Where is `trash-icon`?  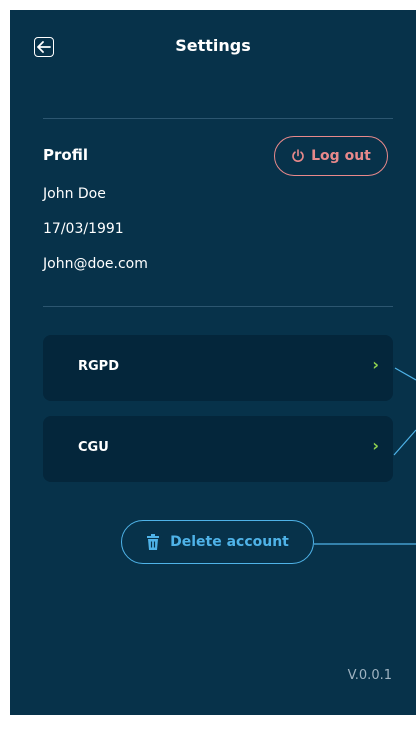 trash-icon is located at coordinates (153, 542).